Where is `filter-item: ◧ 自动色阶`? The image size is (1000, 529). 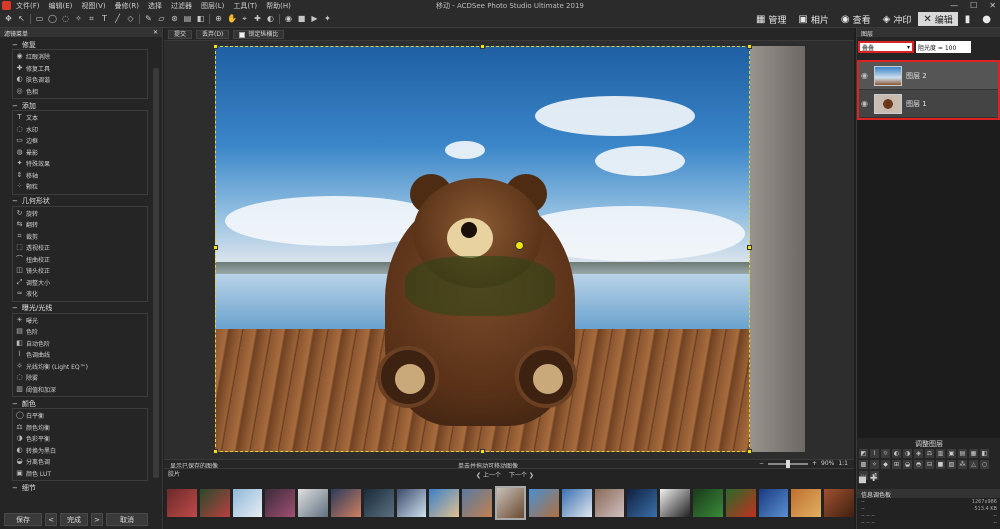
filter-item: ◧ 自动色阶 is located at coordinates (81, 344).